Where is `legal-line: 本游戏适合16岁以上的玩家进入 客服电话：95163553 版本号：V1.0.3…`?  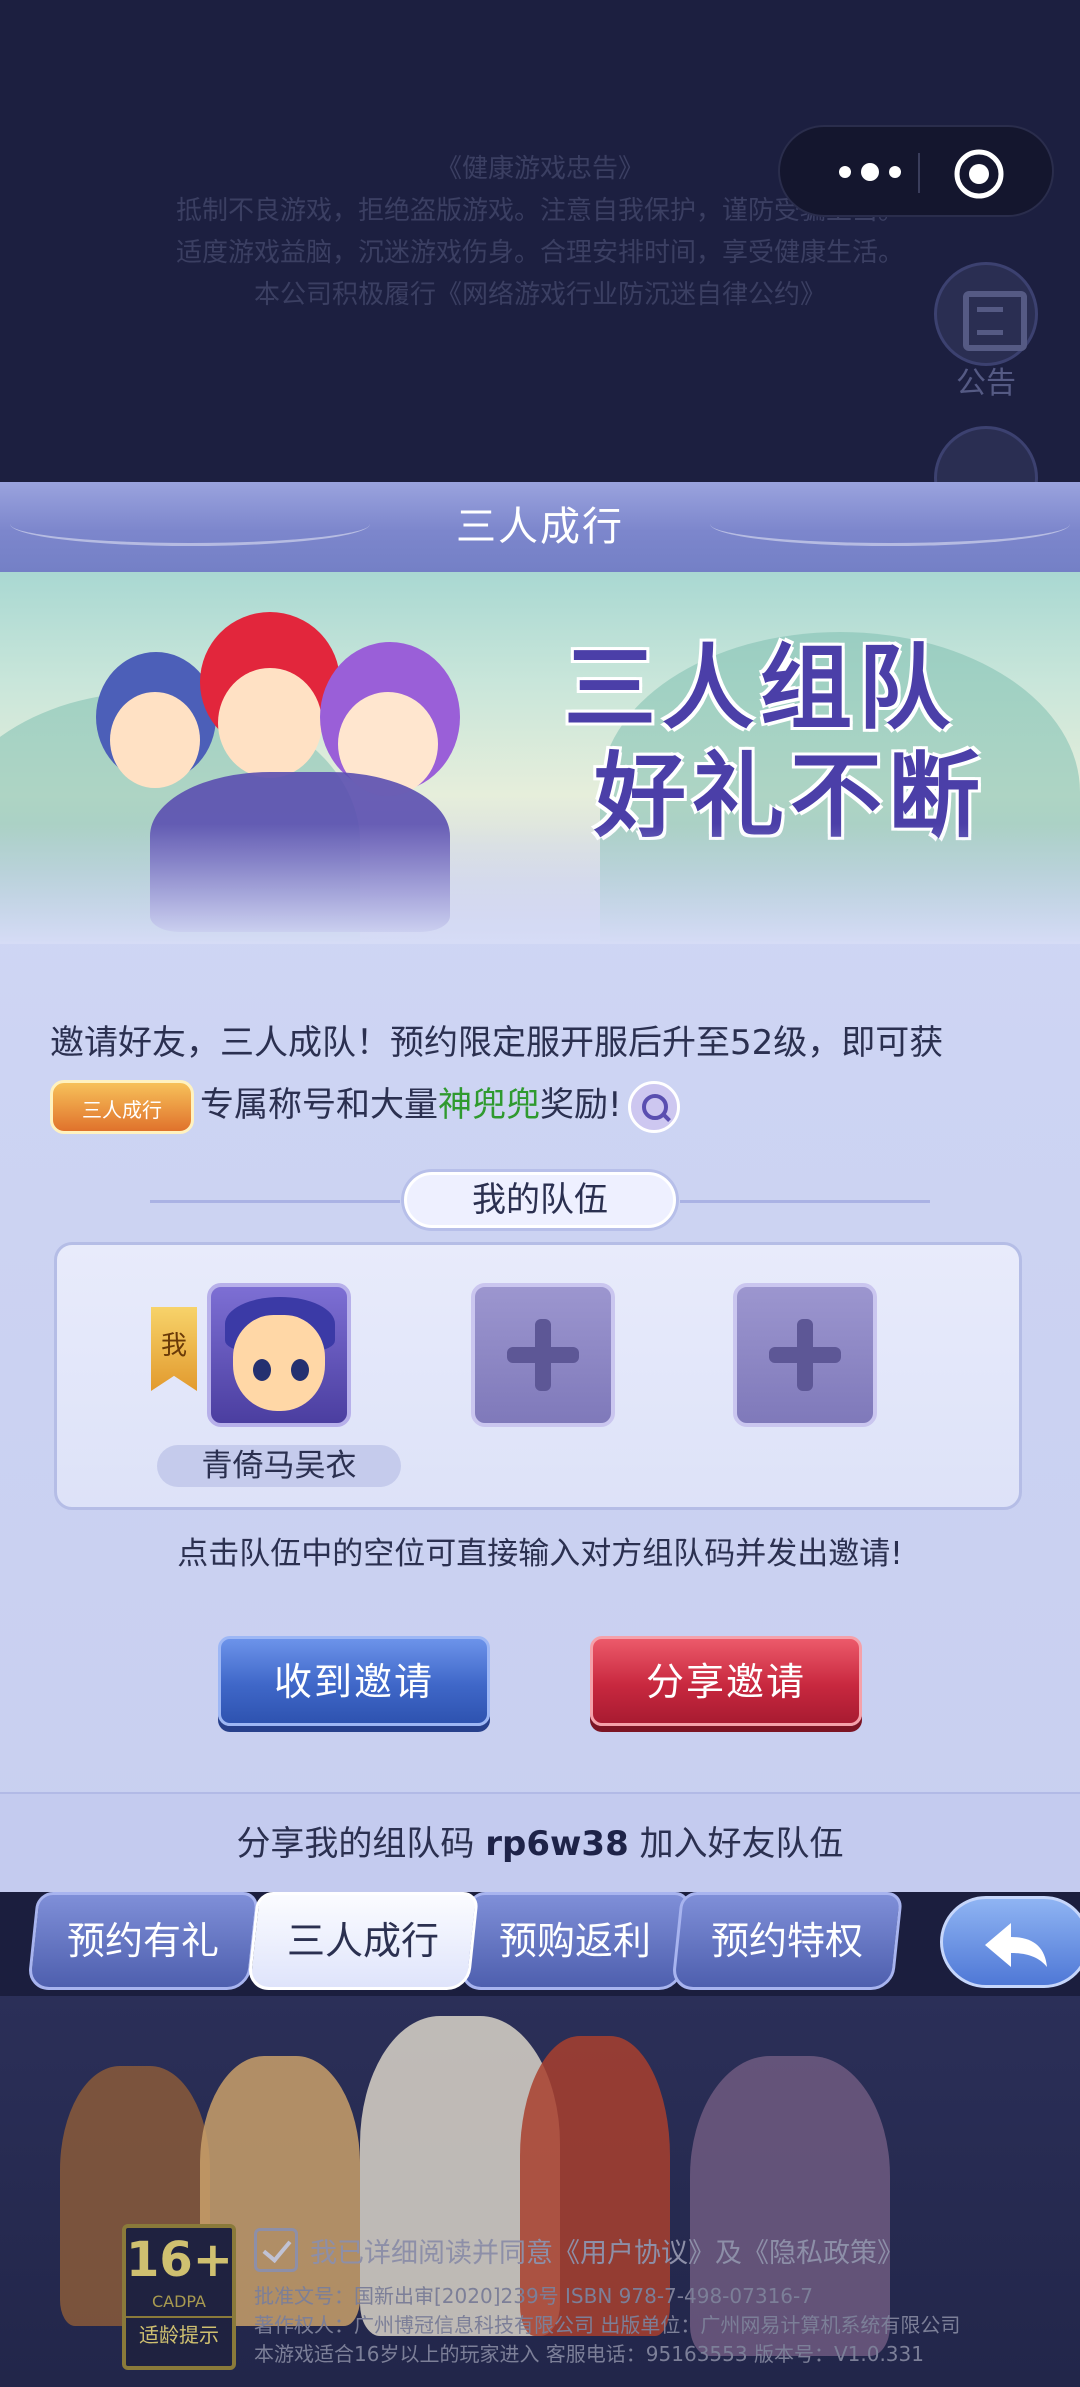 legal-line: 本游戏适合16岁以上的玩家进入 客服电话：95163553 版本号：V1.0.3… is located at coordinates (589, 2354).